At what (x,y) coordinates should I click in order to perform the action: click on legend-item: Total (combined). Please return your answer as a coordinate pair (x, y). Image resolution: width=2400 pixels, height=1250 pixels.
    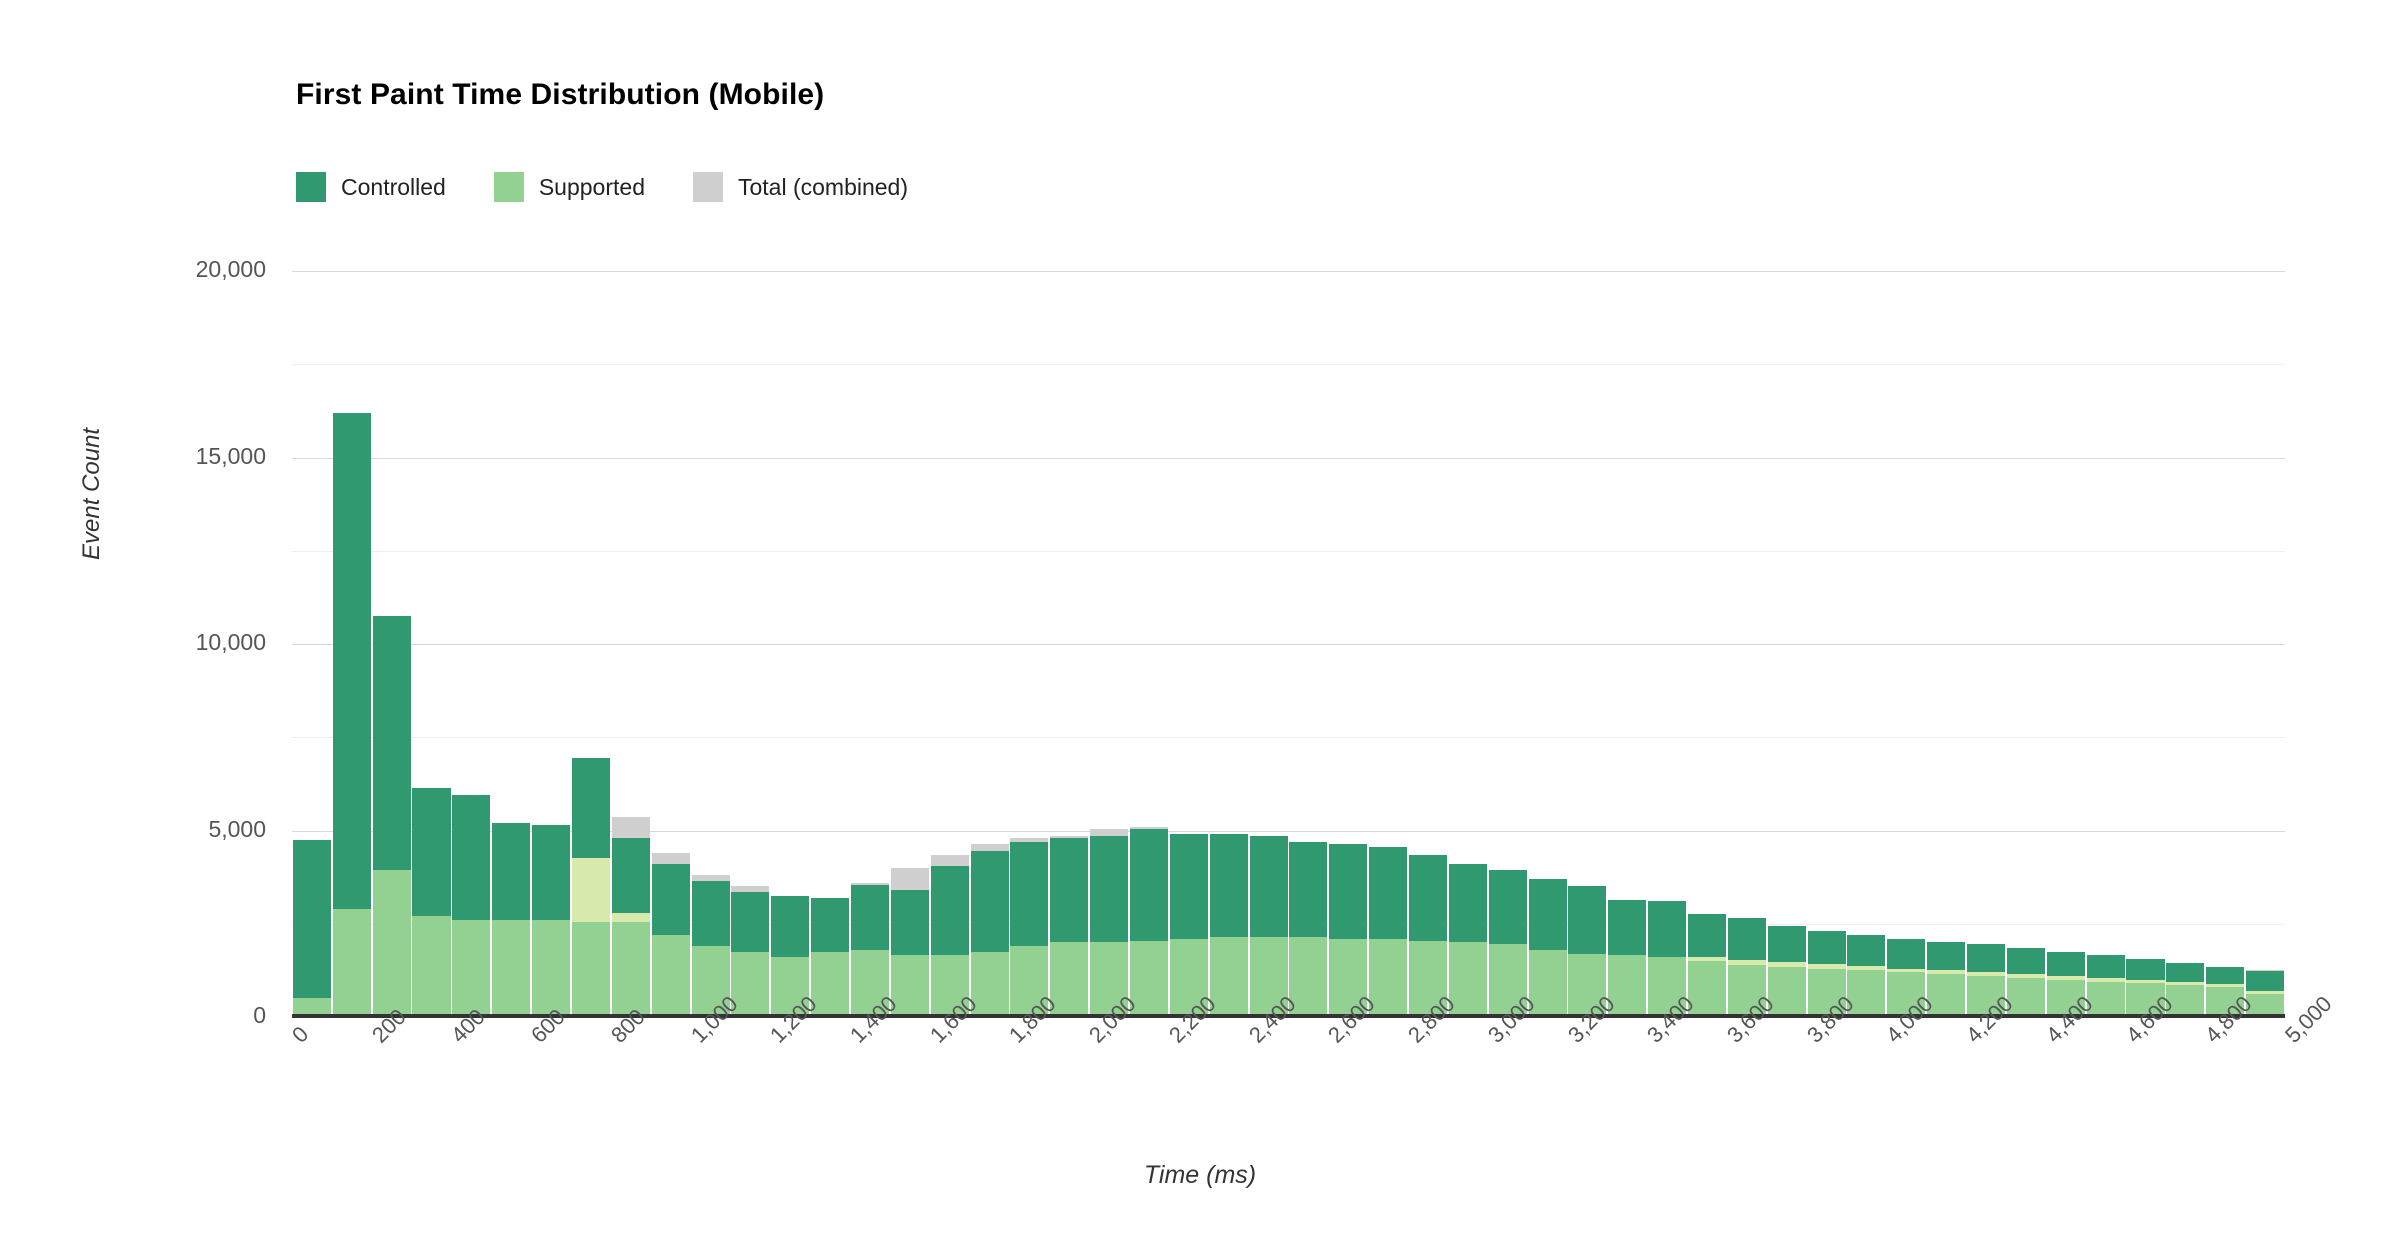
    Looking at the image, I should click on (800, 187).